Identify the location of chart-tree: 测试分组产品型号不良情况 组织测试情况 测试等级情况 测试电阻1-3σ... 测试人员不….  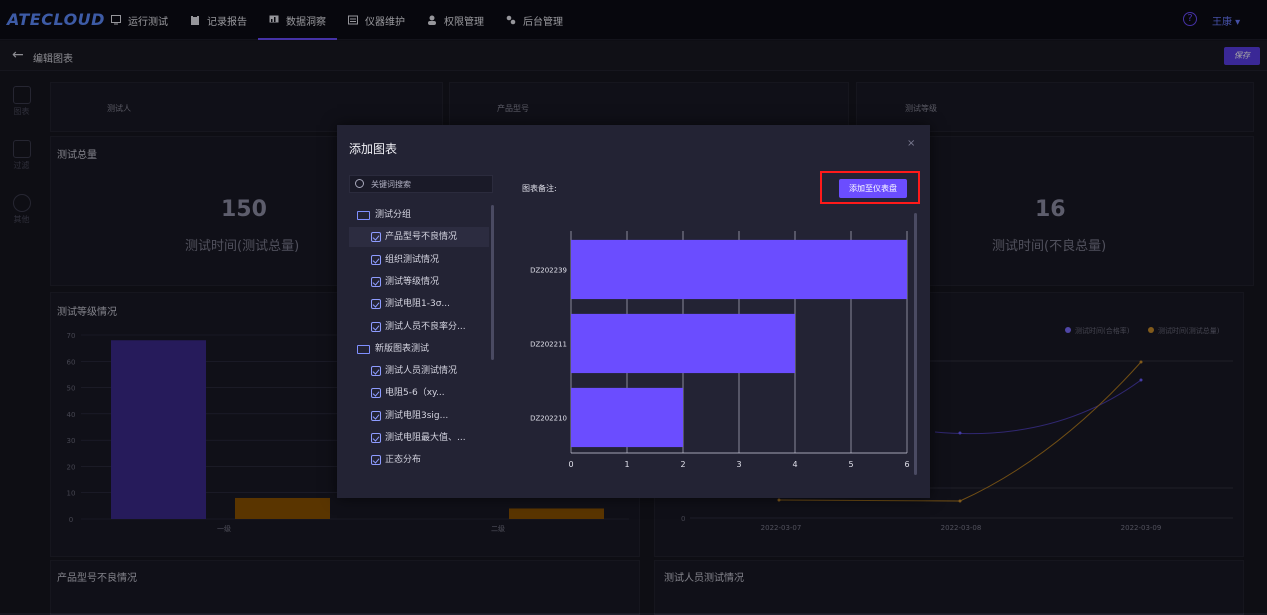
(421, 337).